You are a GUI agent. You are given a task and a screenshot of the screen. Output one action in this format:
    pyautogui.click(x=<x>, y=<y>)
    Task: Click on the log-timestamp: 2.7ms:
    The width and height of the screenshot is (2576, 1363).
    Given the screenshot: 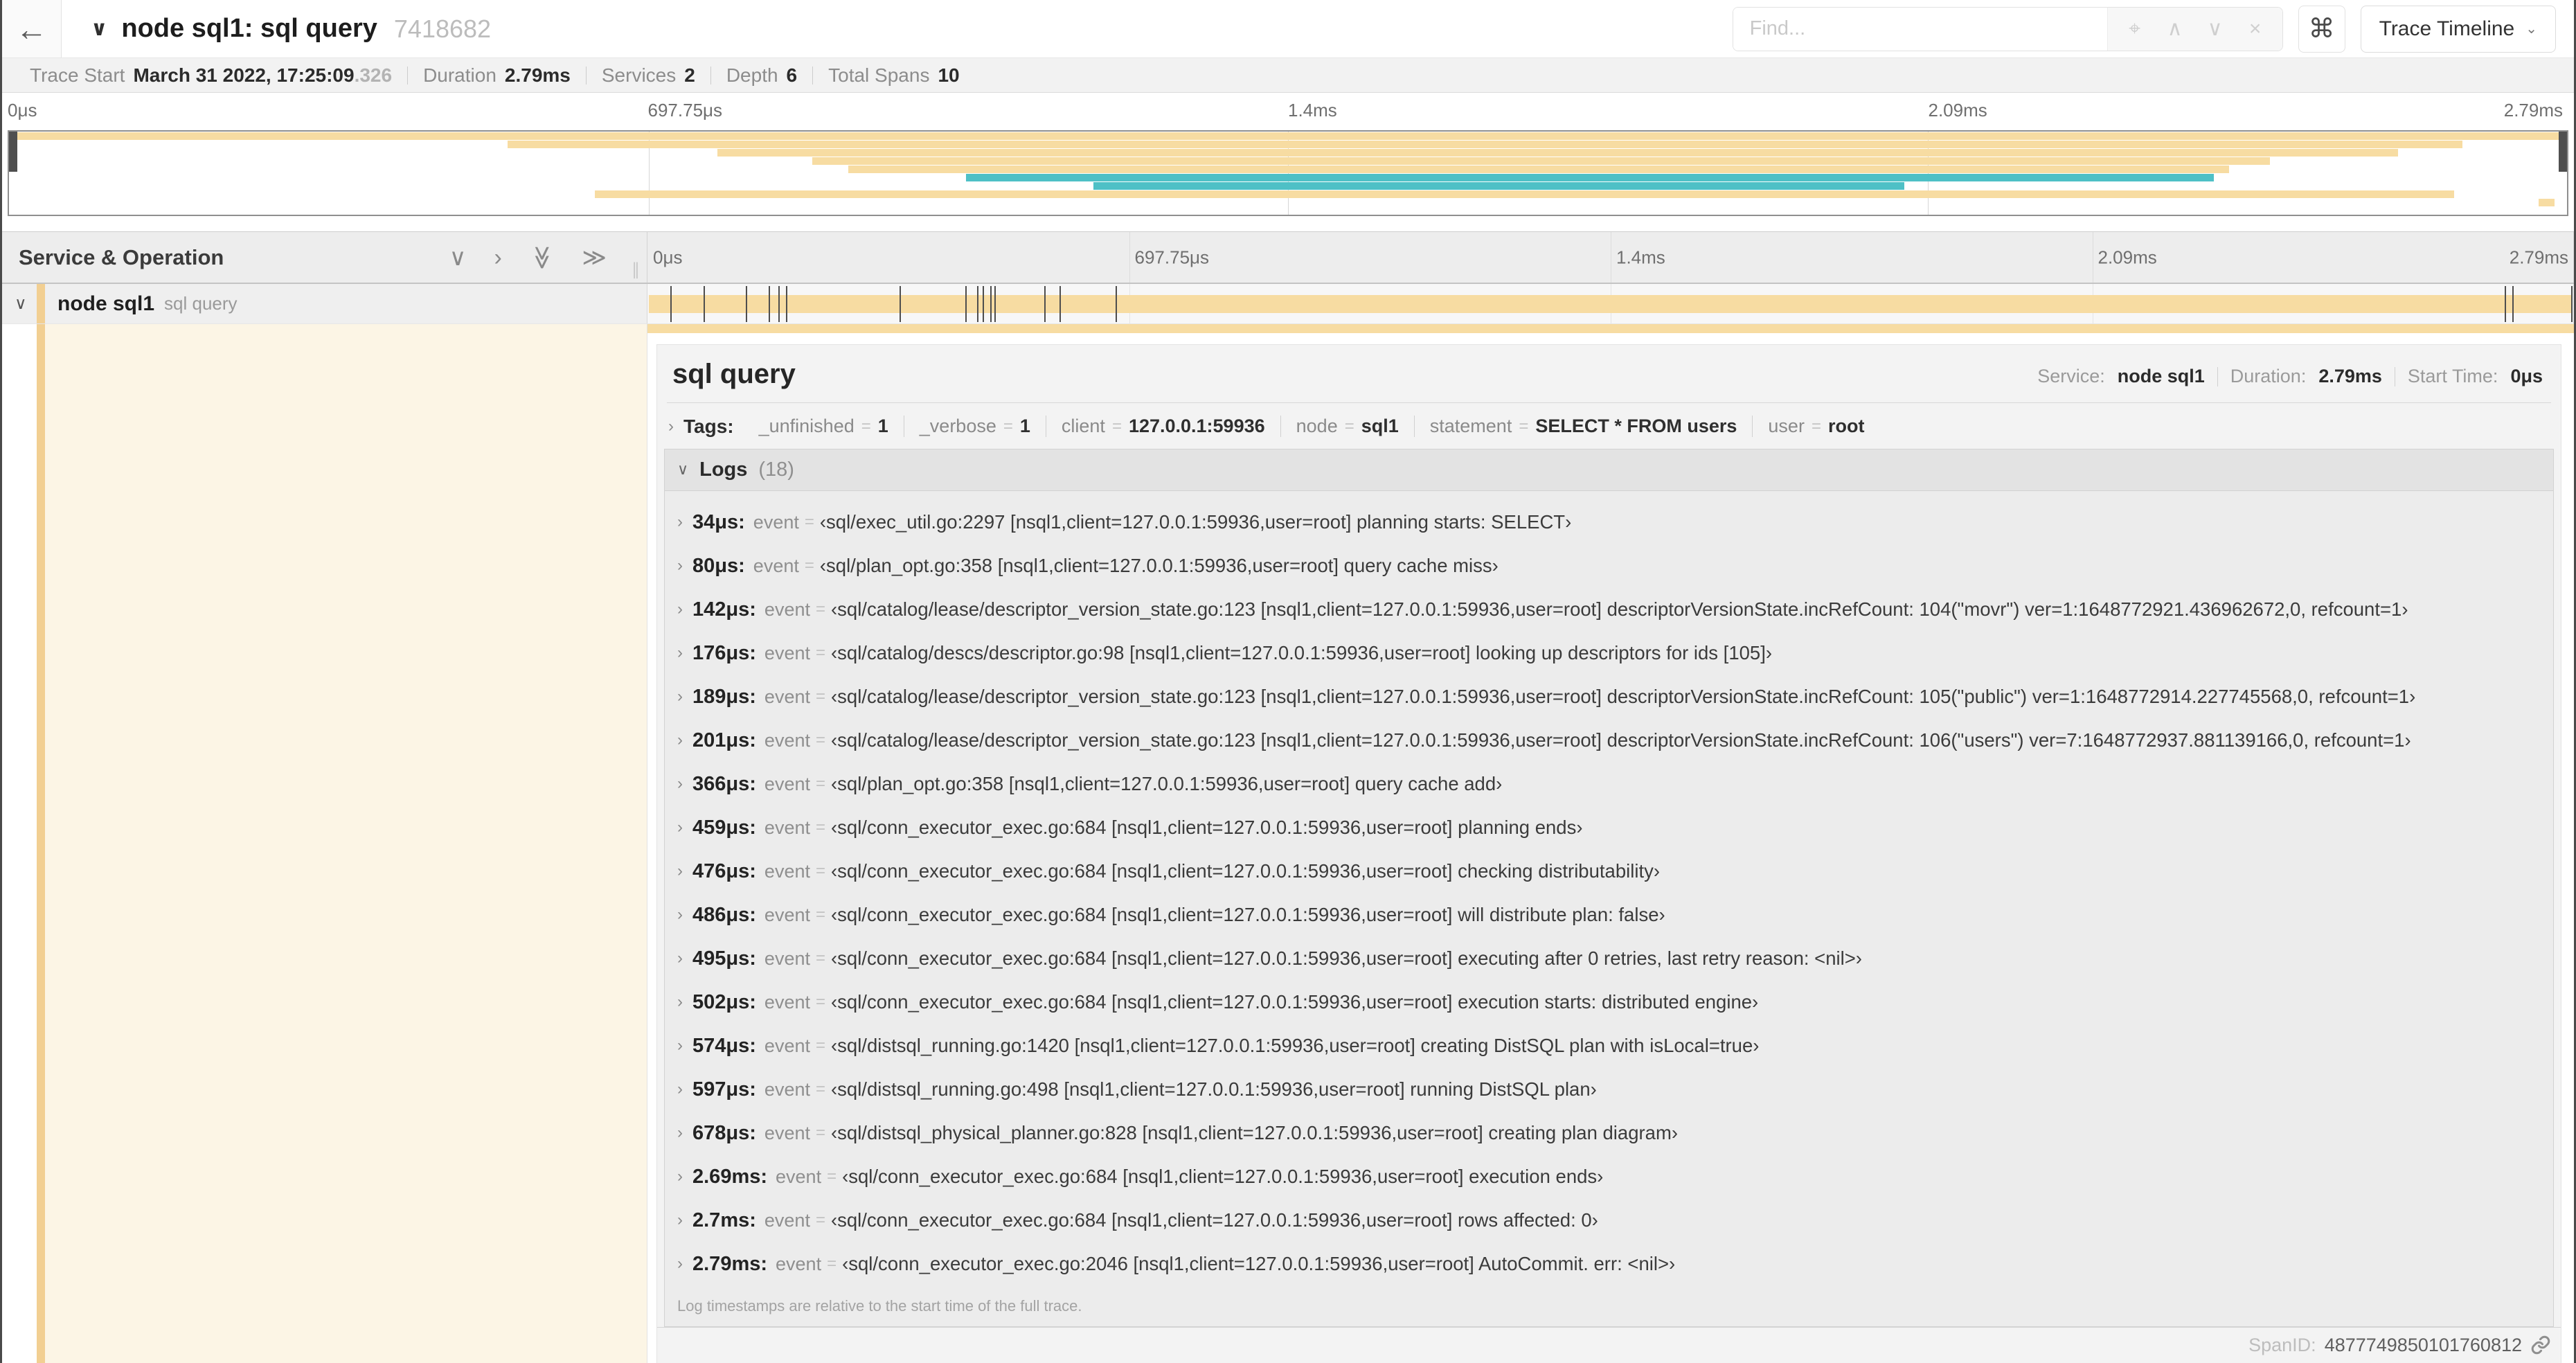 What is the action you would take?
    pyautogui.click(x=724, y=1220)
    